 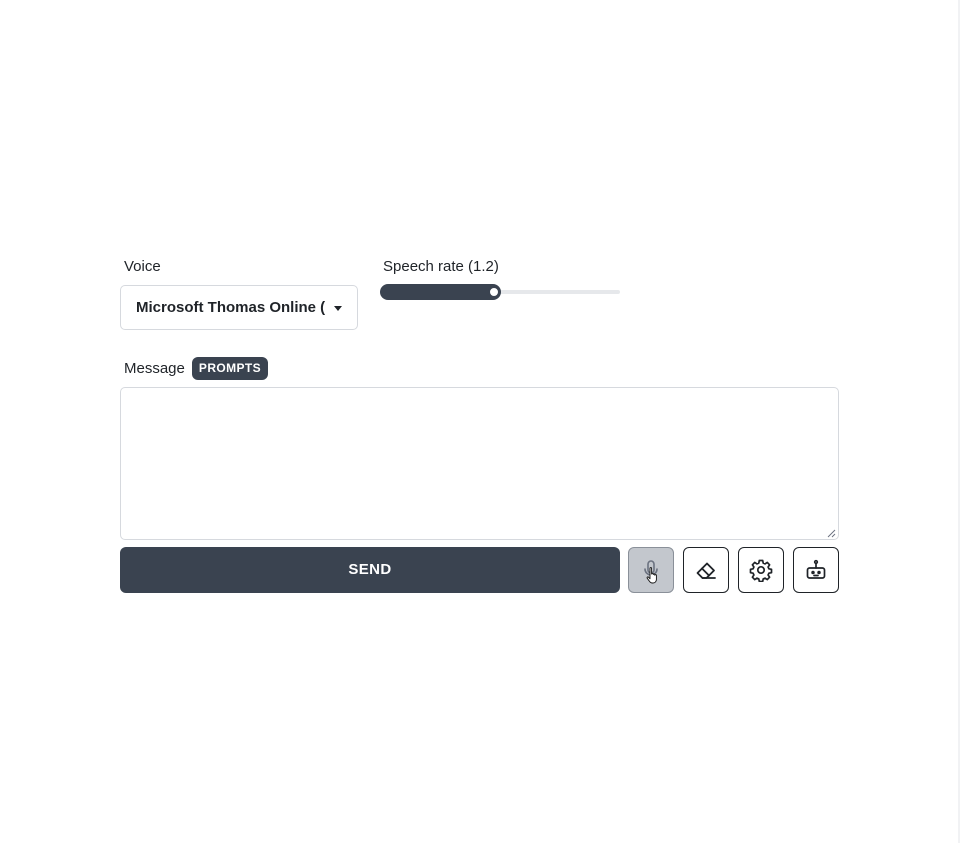 What do you see at coordinates (142, 266) in the screenshot?
I see `voice-label: Voice` at bounding box center [142, 266].